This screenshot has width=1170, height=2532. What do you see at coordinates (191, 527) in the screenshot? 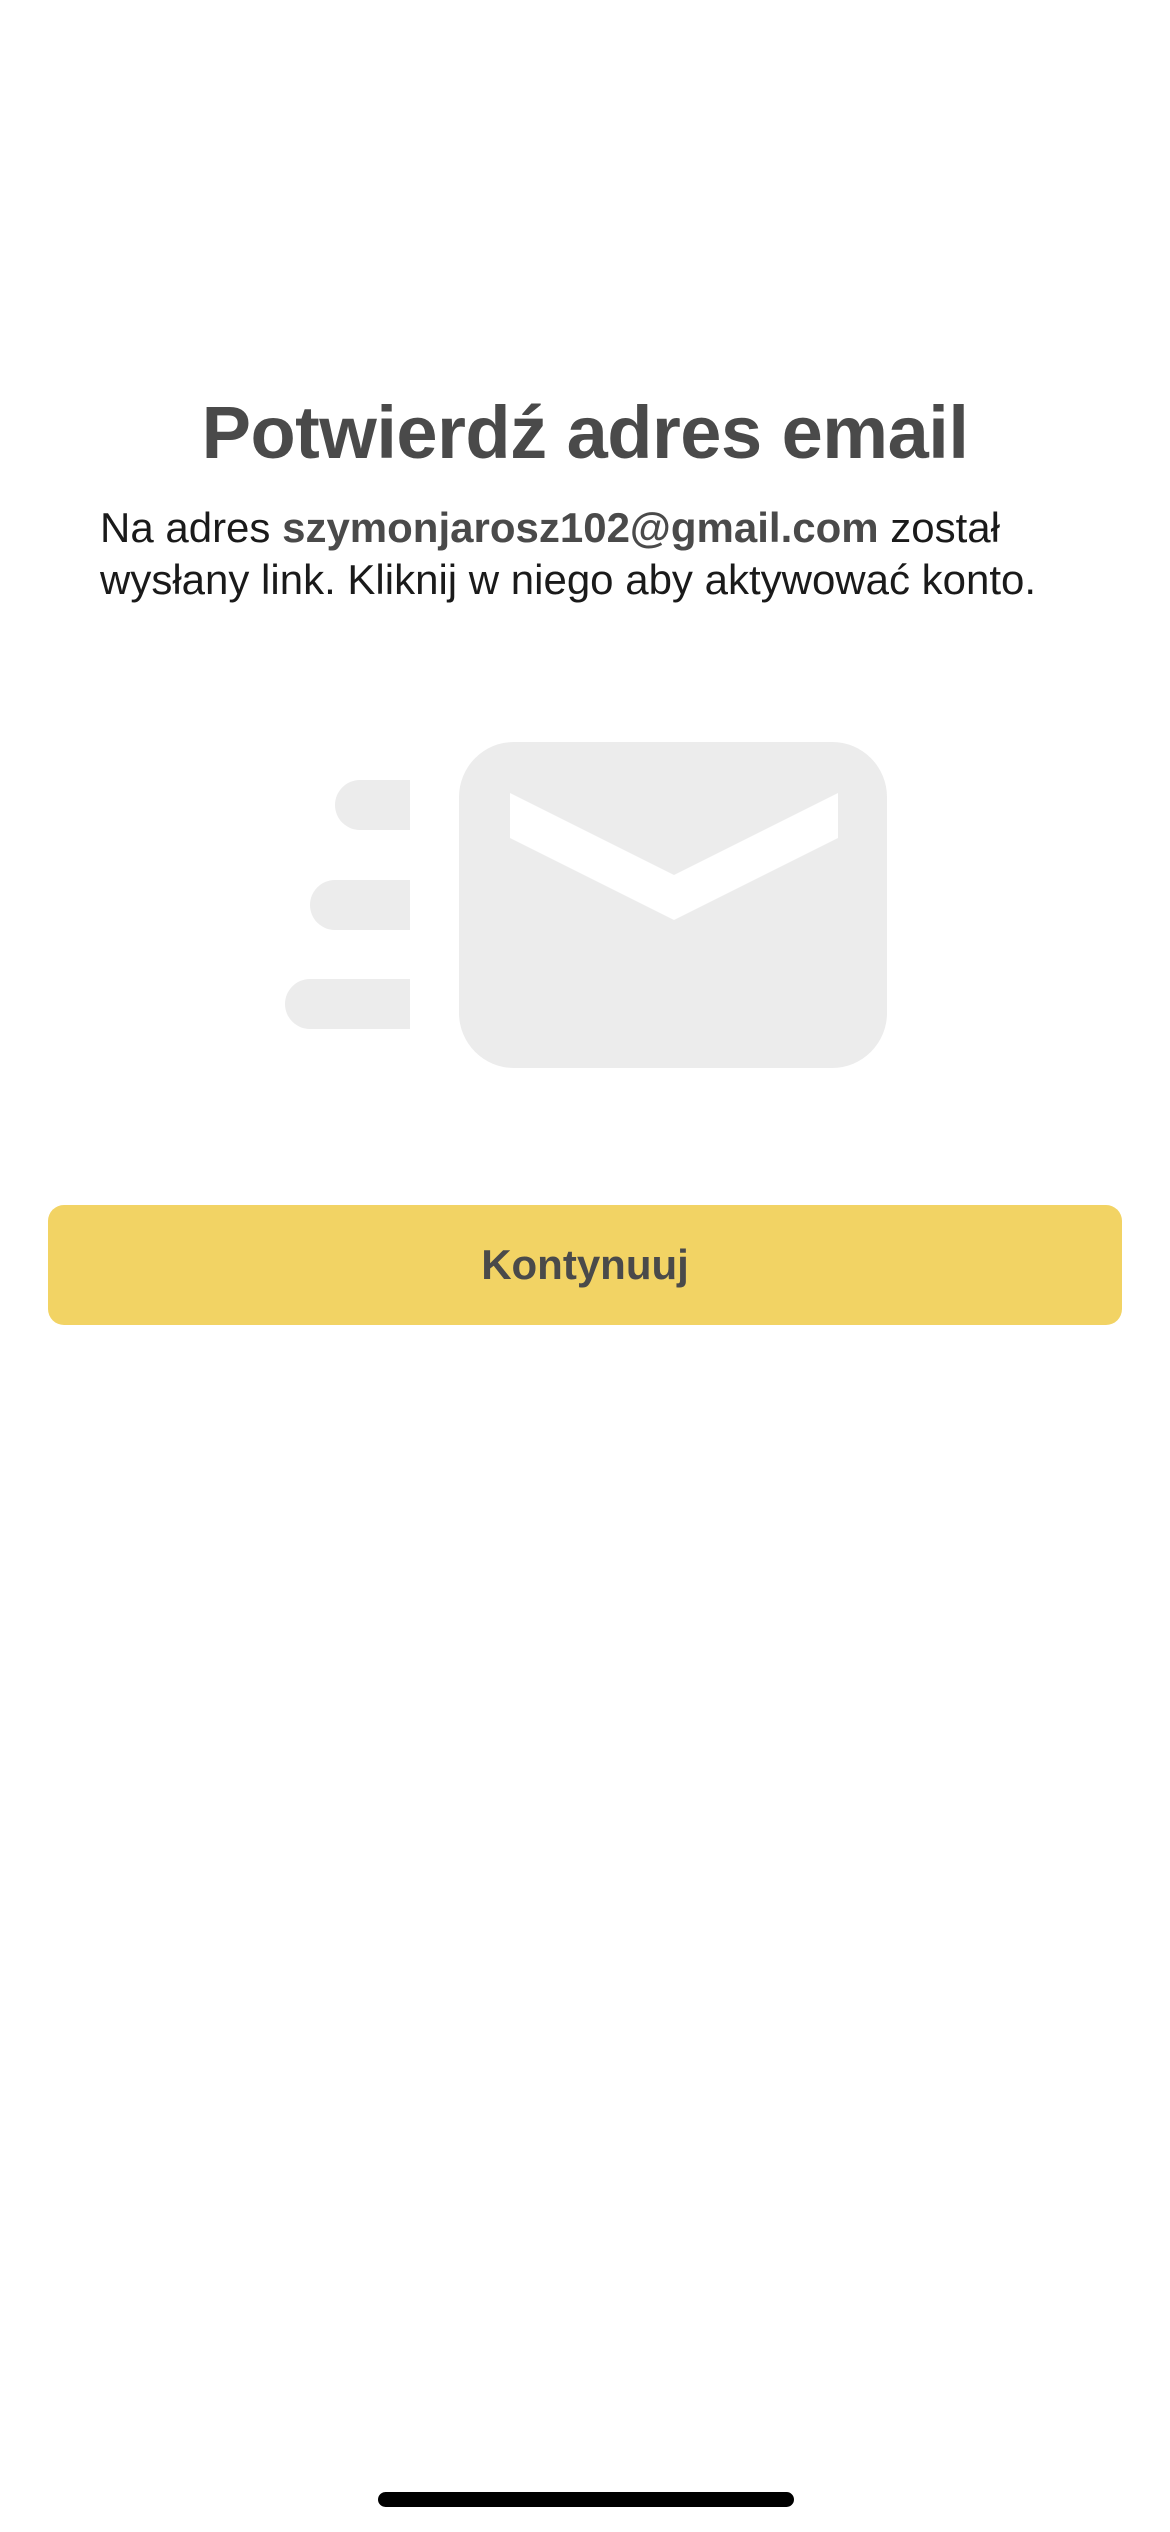
I see `message-prefix: Na adres` at bounding box center [191, 527].